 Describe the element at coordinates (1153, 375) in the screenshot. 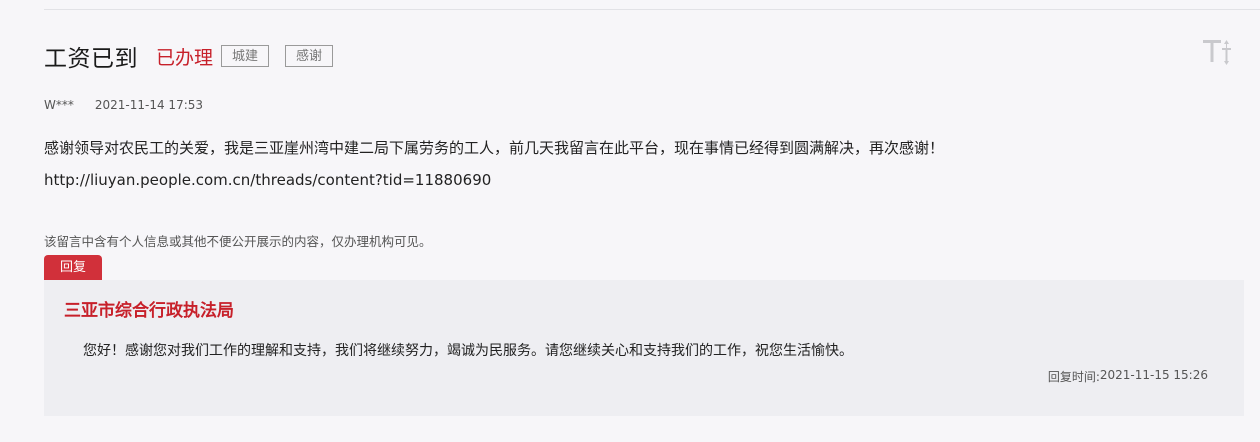

I see `reply-time-value: 2021-11-15 15:26` at that location.